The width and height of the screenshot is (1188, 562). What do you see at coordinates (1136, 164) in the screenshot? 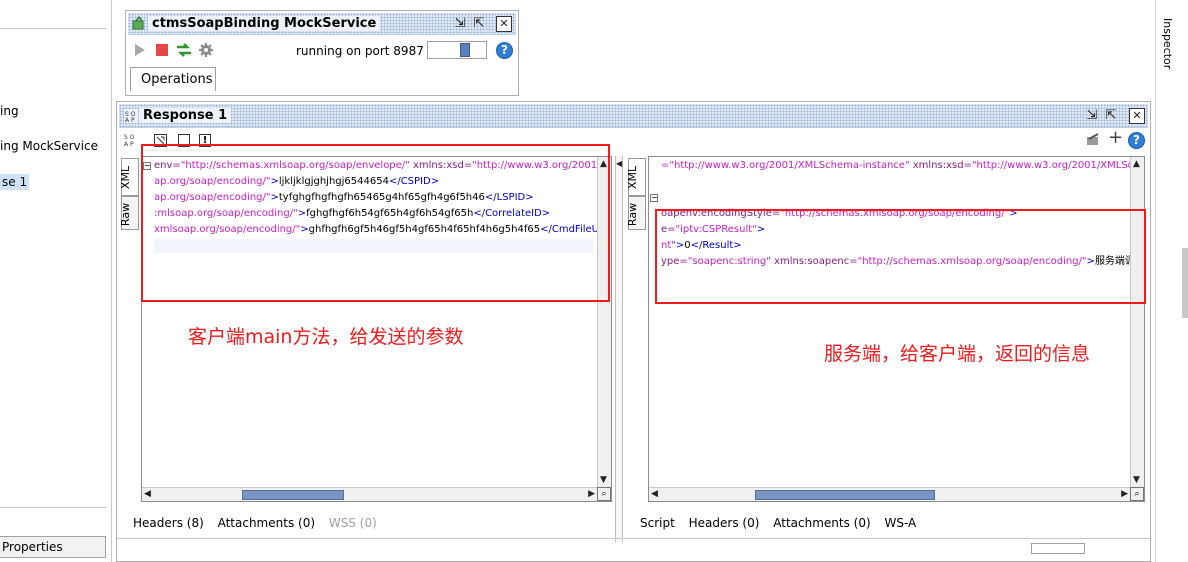
I see `scroll-up-icon: ▲` at bounding box center [1136, 164].